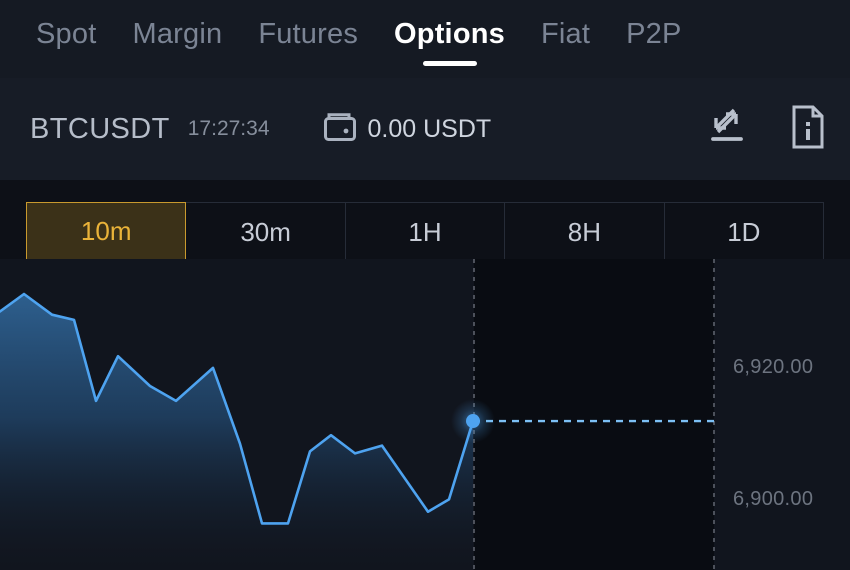 The width and height of the screenshot is (850, 570). I want to click on timeframe-strip: 10m 30m 1H 8H 1D, so click(425, 231).